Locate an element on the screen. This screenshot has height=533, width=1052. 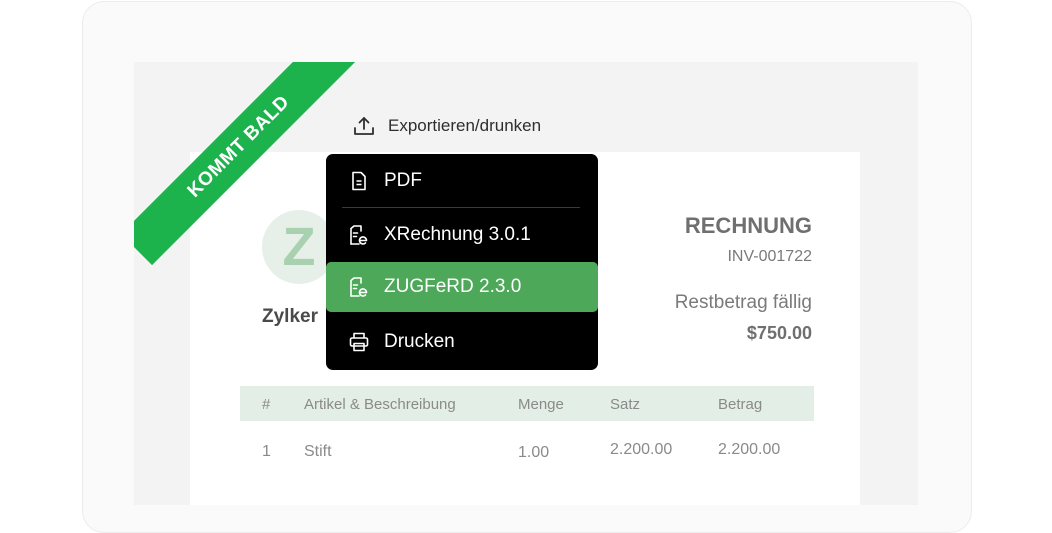
printer-icon is located at coordinates (359, 342).